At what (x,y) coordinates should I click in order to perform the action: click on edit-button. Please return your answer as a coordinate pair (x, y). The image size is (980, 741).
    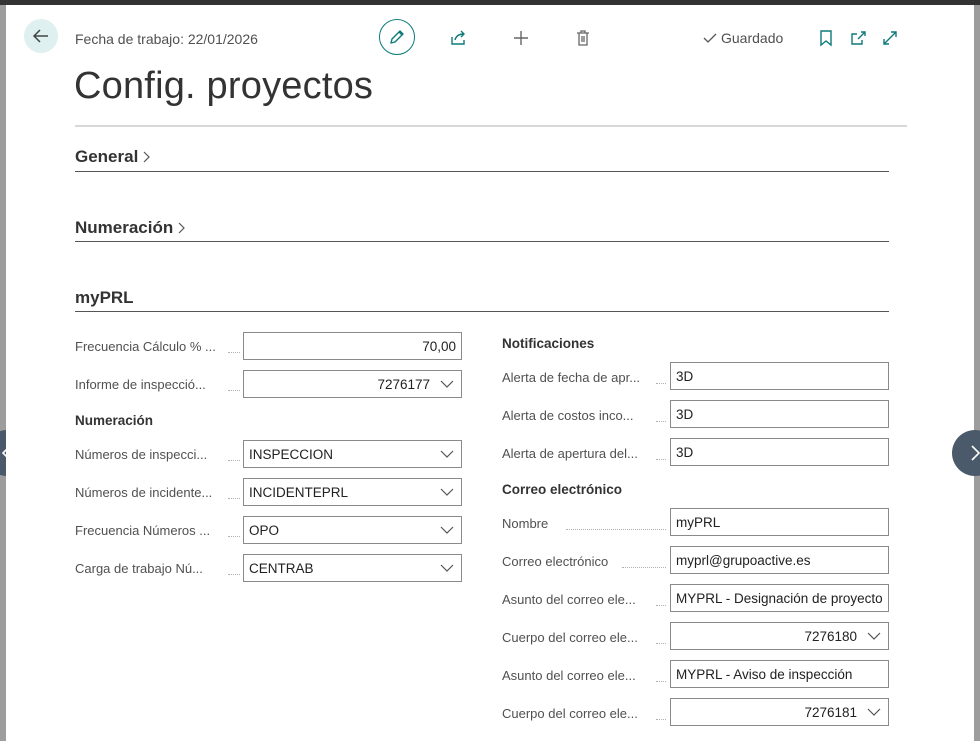
    Looking at the image, I should click on (397, 37).